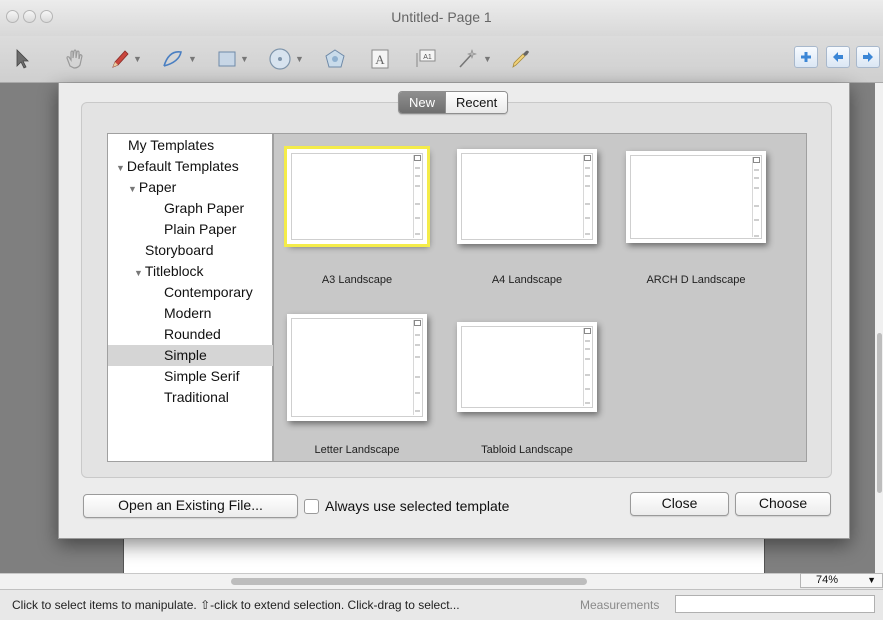  I want to click on tree-item-my-templates: My Templates, so click(200, 145).